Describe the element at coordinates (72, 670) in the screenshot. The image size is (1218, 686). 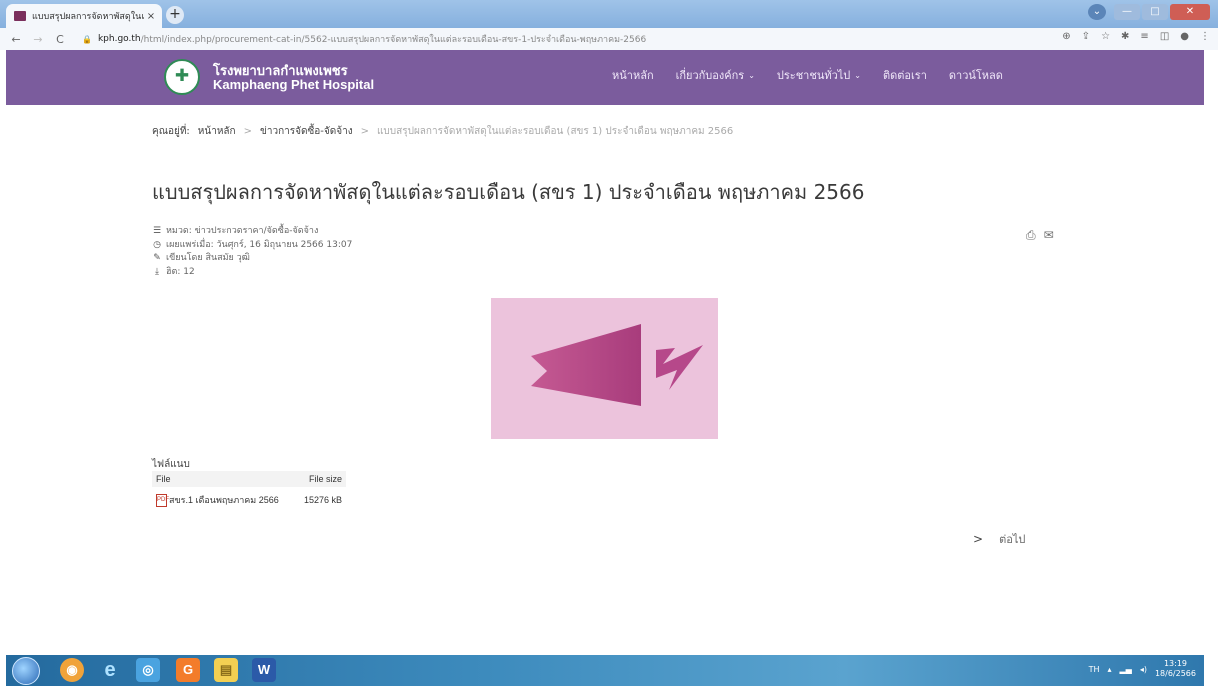
I see `media-player-icon: ◉` at that location.